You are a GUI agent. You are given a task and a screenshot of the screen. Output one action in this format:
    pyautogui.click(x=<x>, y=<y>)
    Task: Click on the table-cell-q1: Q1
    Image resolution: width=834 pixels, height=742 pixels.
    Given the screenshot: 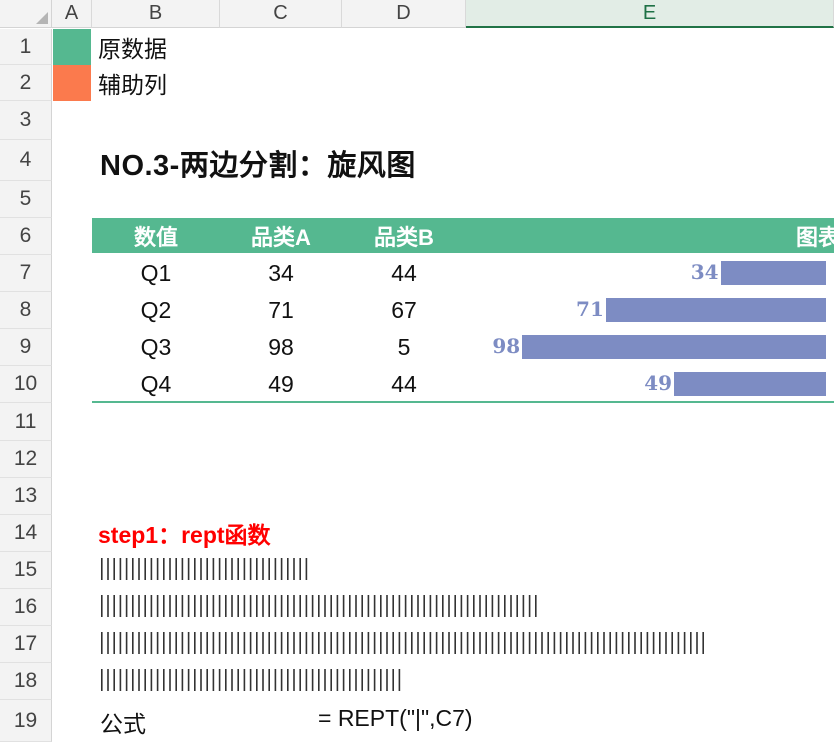 What is the action you would take?
    pyautogui.click(x=156, y=273)
    